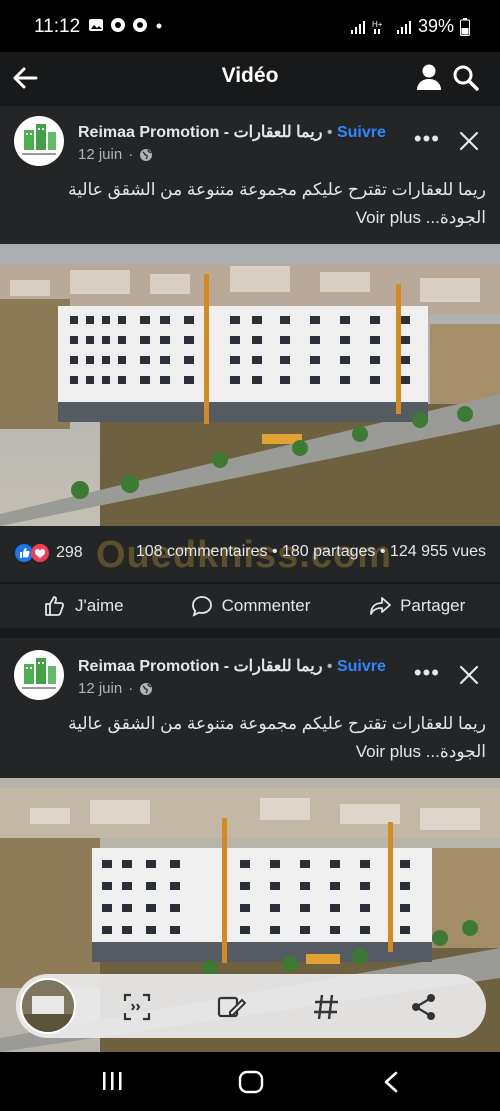  Describe the element at coordinates (231, 1007) in the screenshot. I see `edit-image-icon` at that location.